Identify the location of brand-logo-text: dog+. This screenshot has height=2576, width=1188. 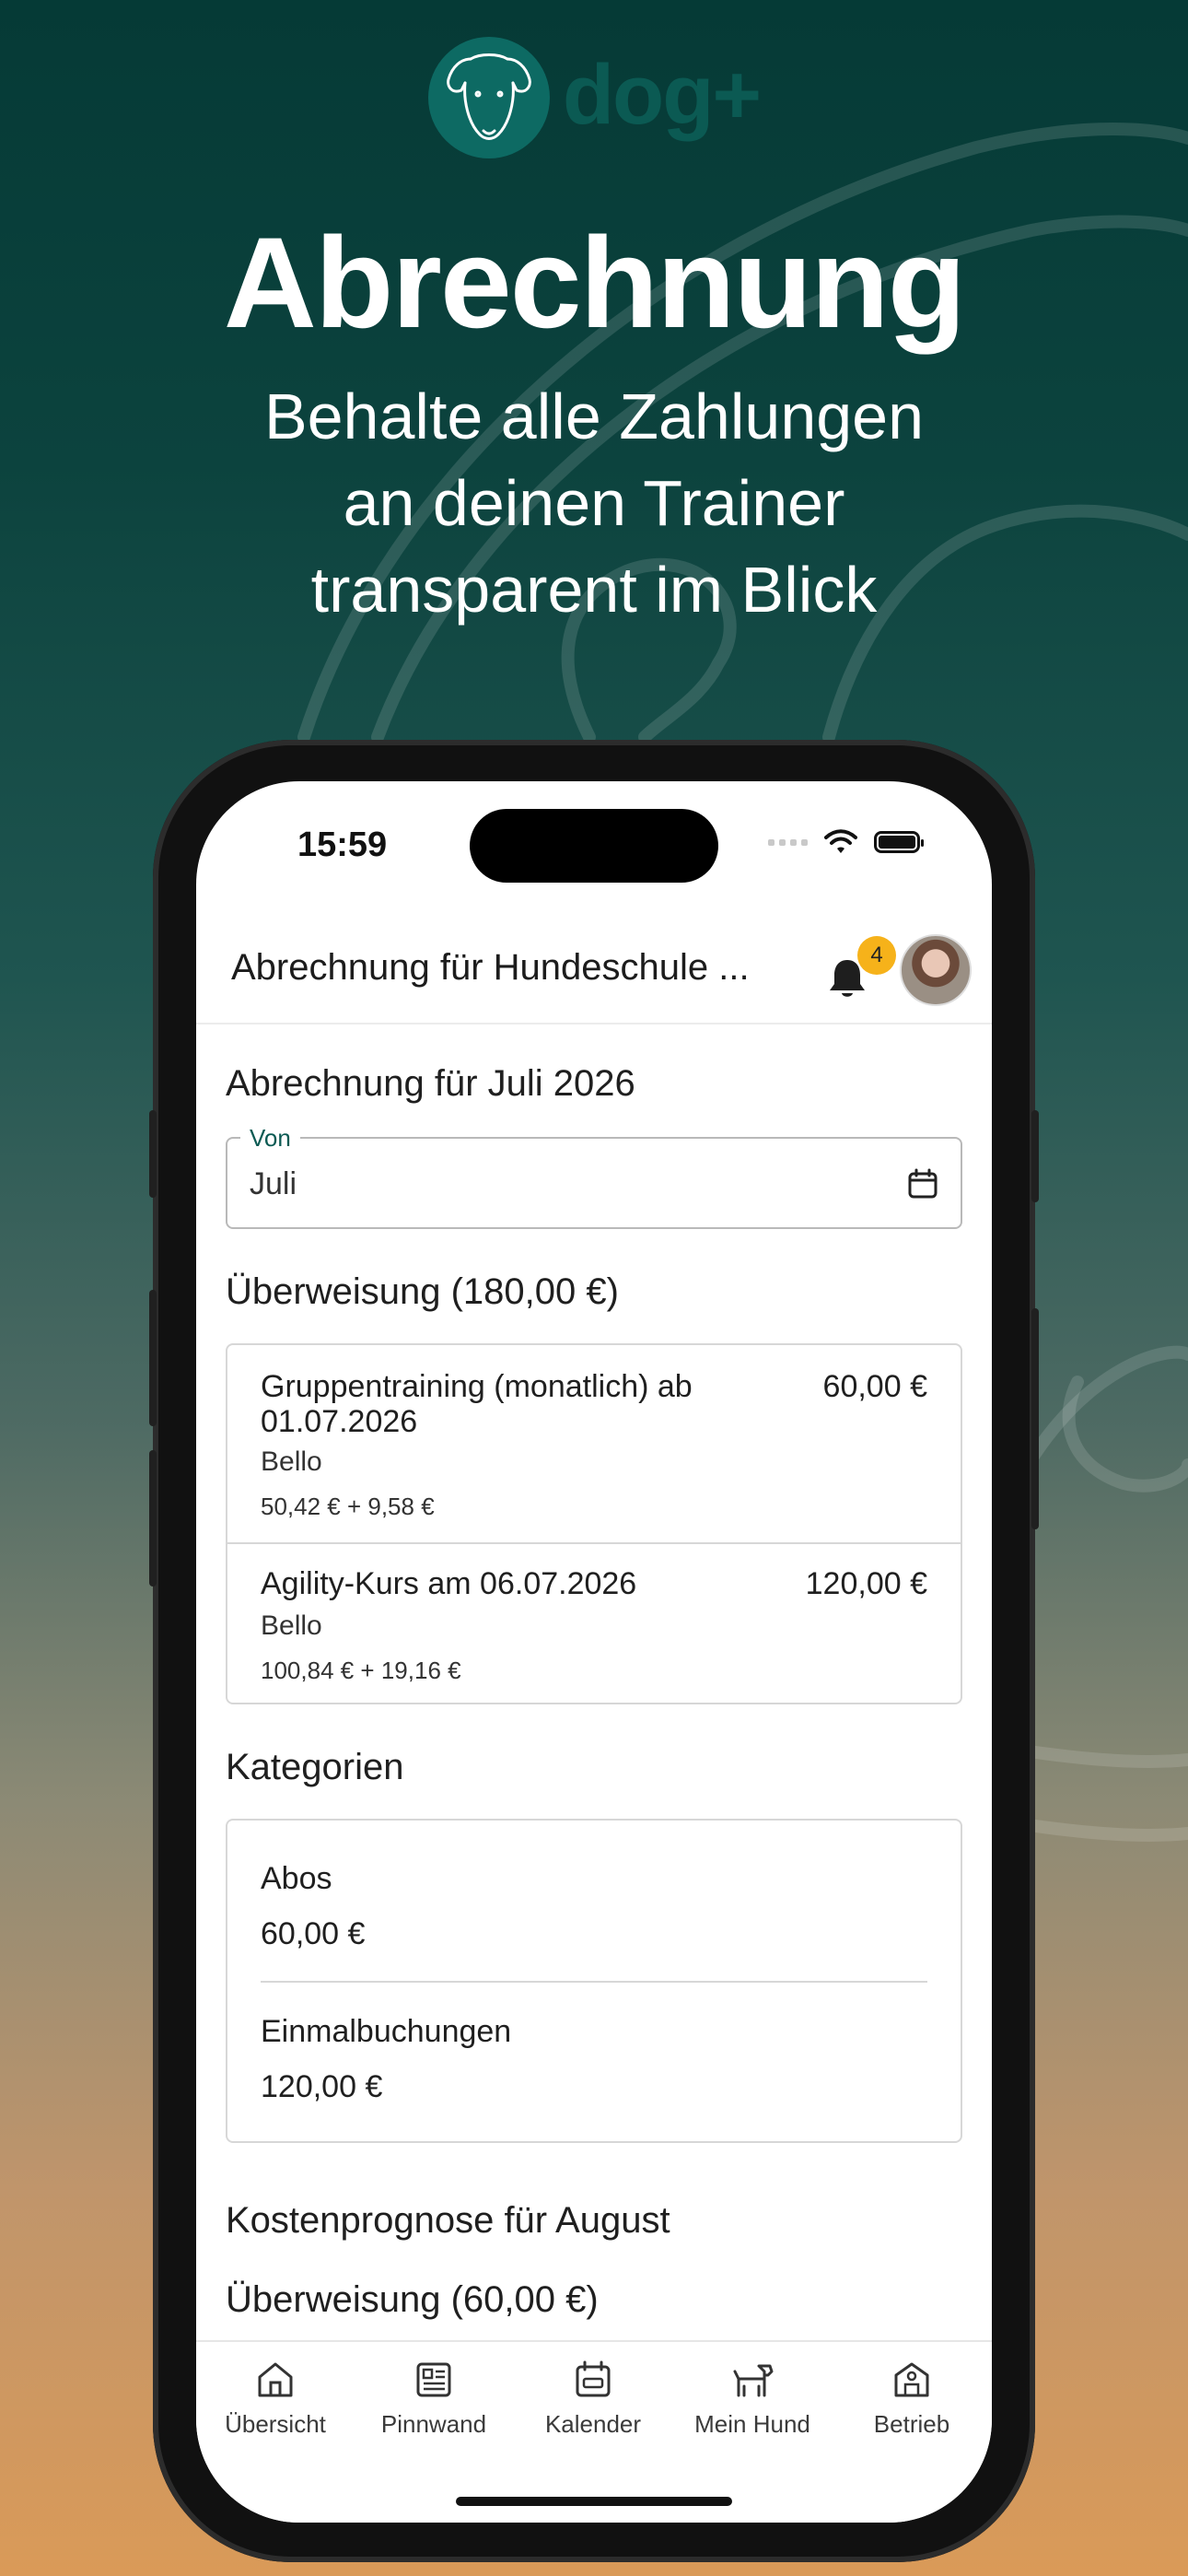
(662, 94).